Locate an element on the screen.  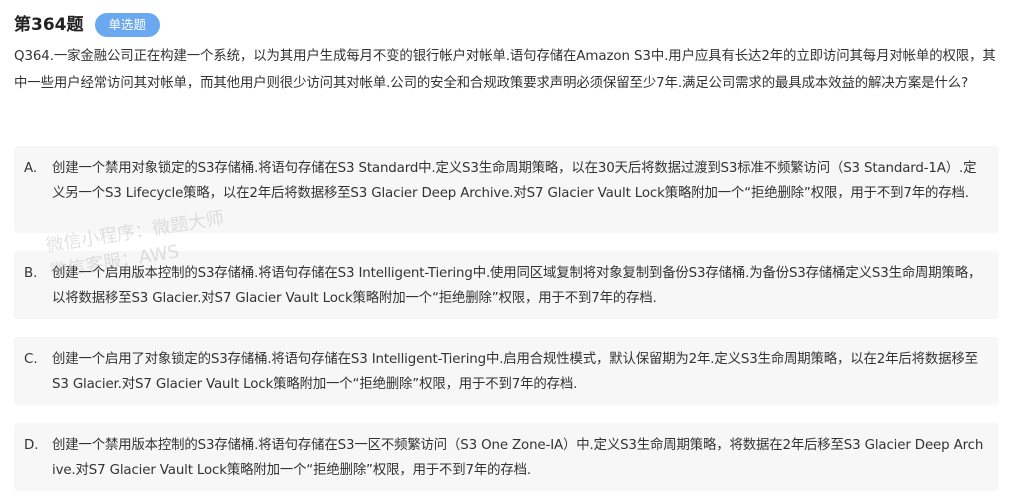
option-letter: D. is located at coordinates (31, 445).